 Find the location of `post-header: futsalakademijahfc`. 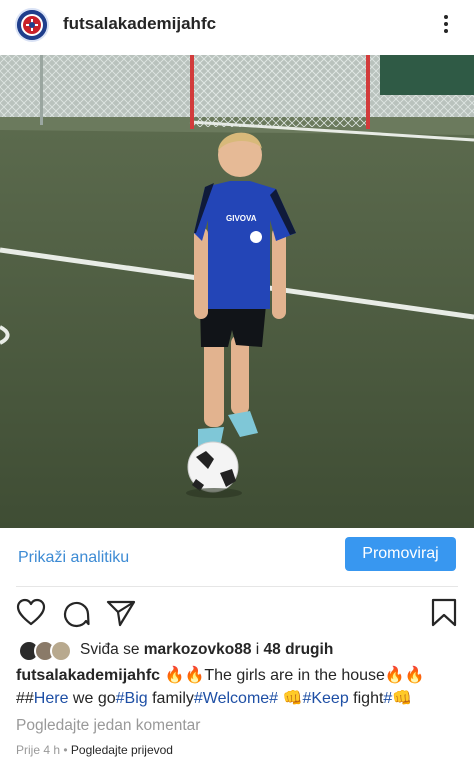

post-header: futsalakademijahfc is located at coordinates (237, 26).